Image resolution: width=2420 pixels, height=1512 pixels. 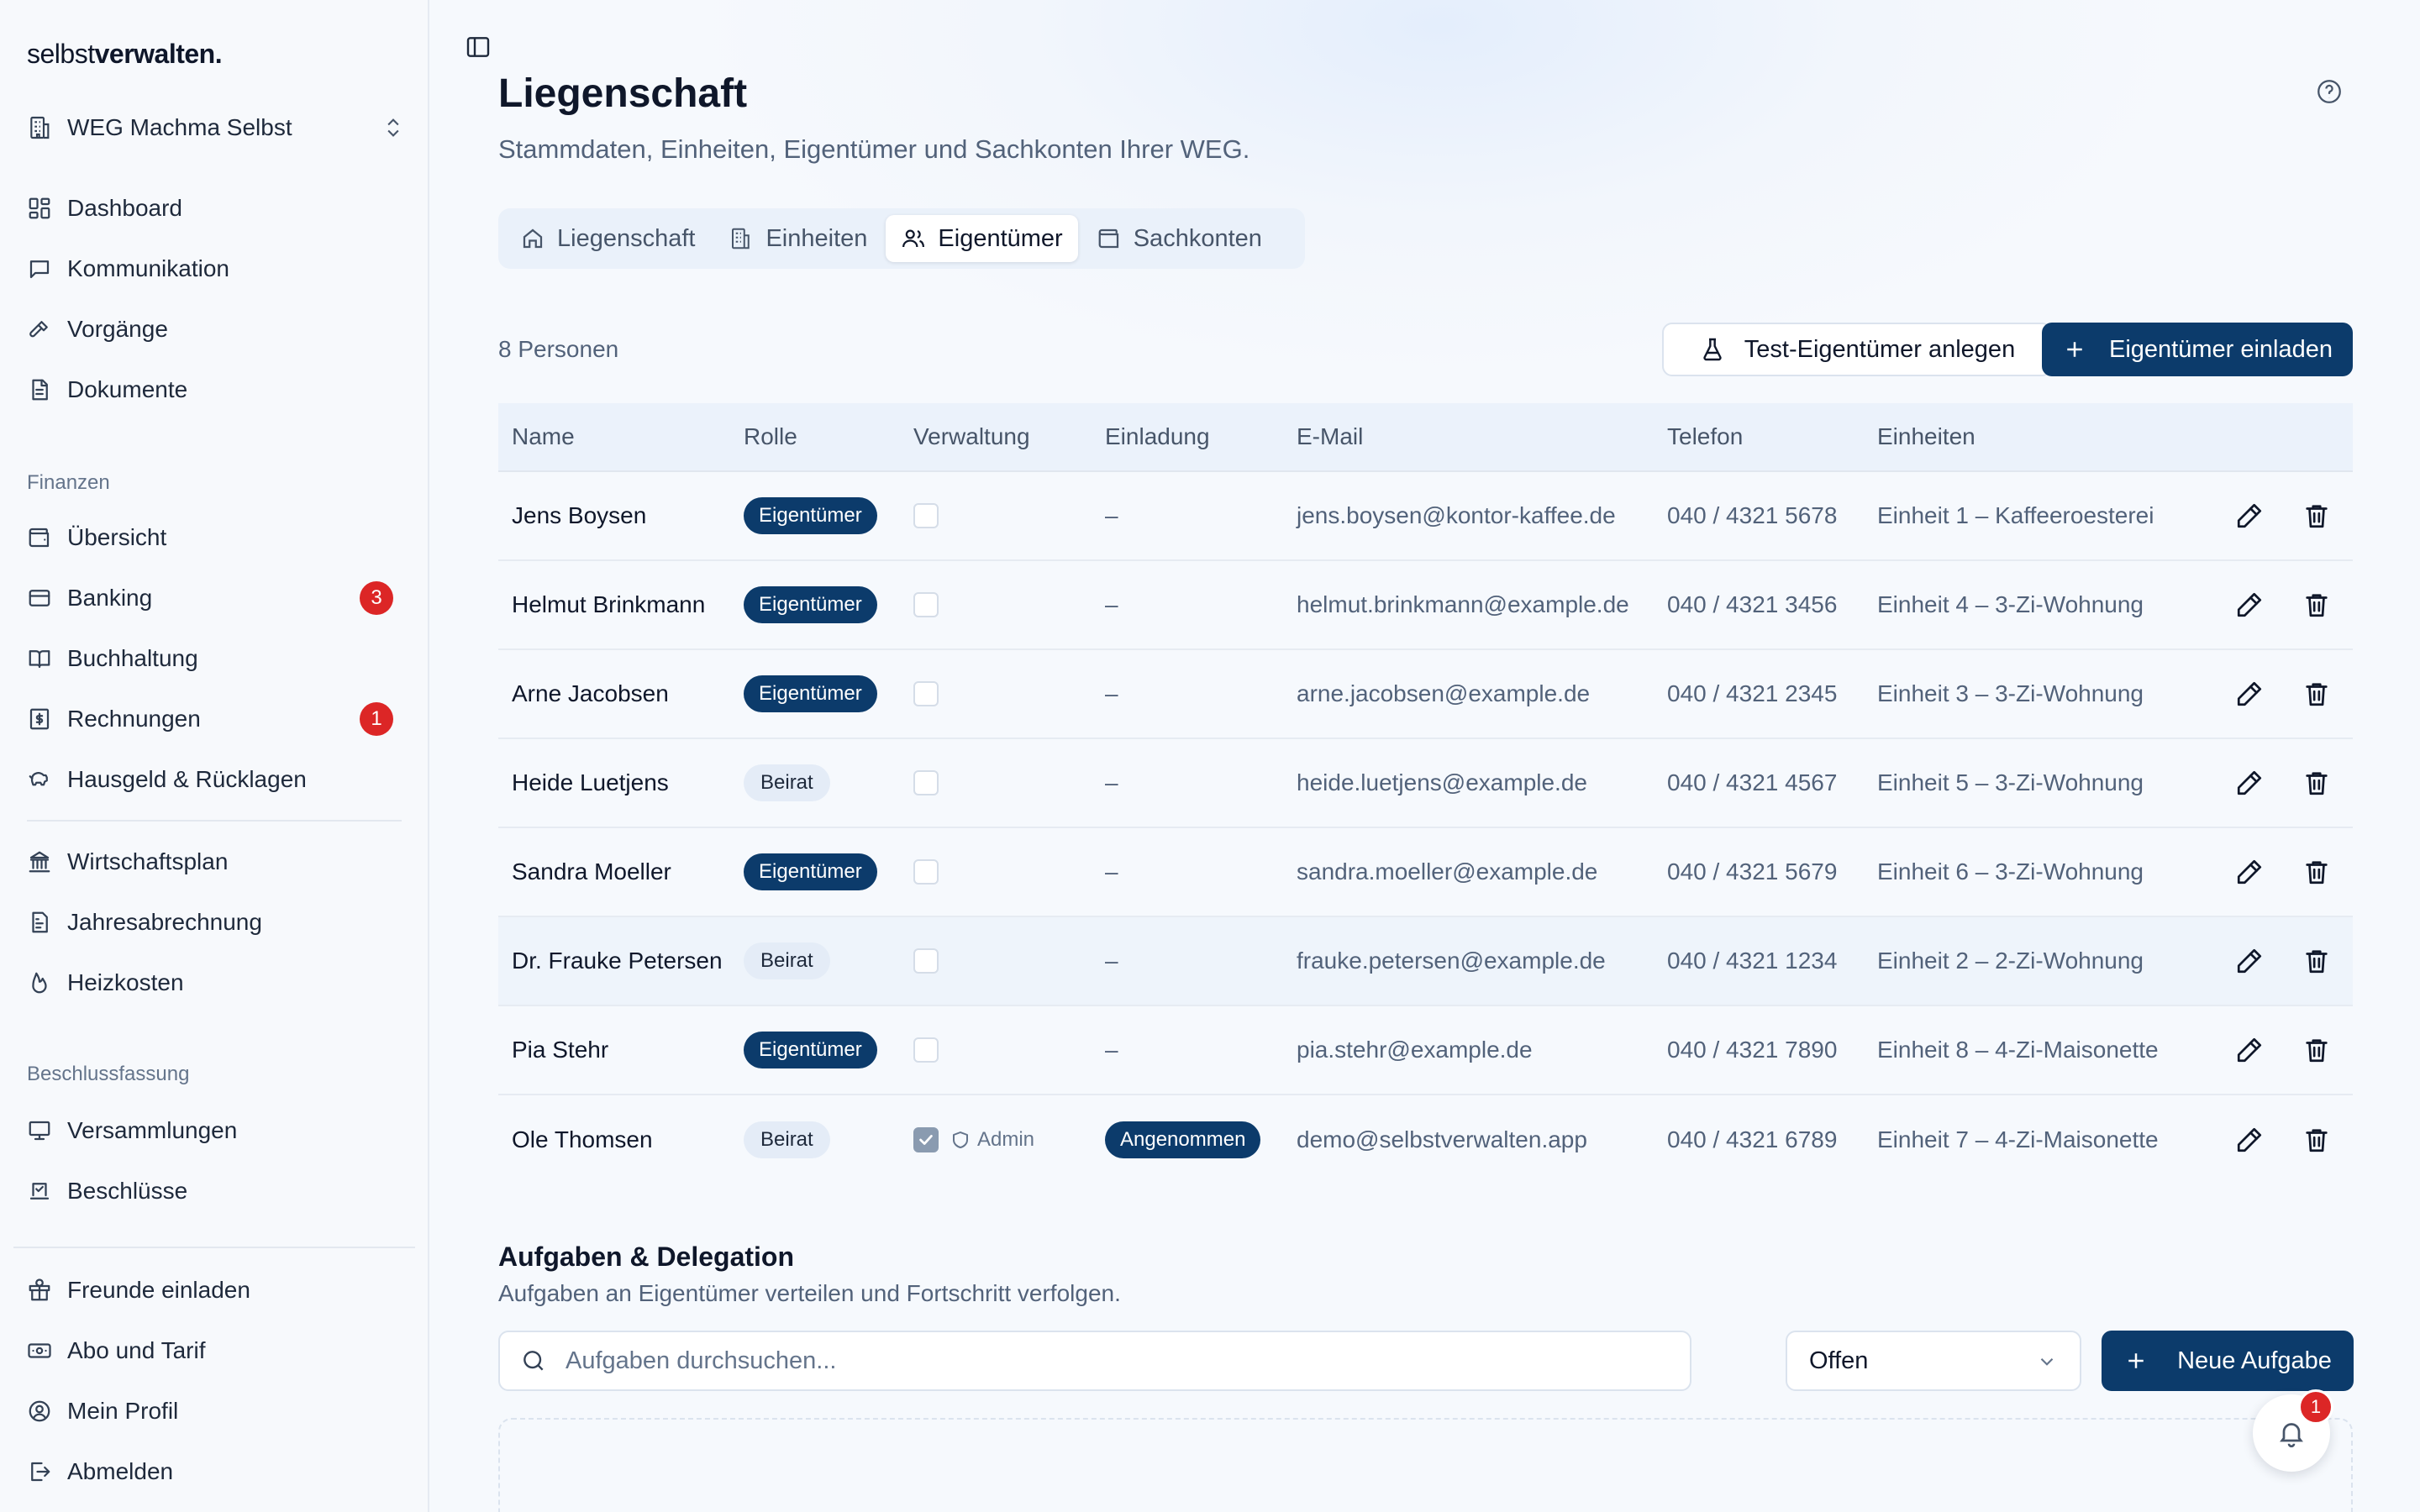 What do you see at coordinates (39, 1290) in the screenshot?
I see `gift-icon` at bounding box center [39, 1290].